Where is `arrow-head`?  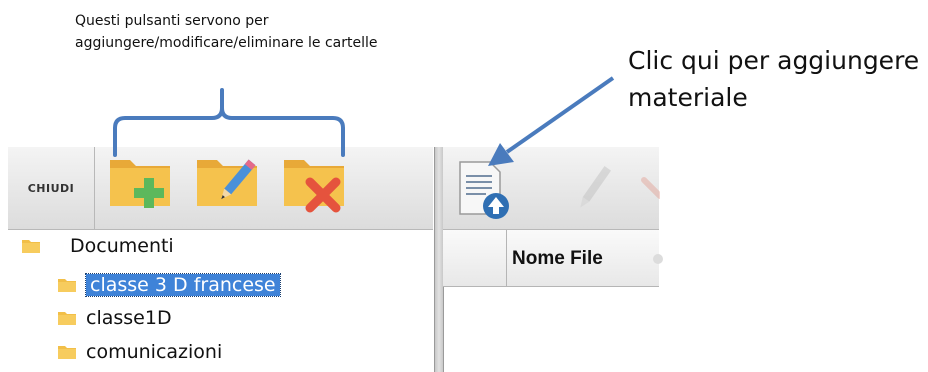 arrow-head is located at coordinates (501, 154).